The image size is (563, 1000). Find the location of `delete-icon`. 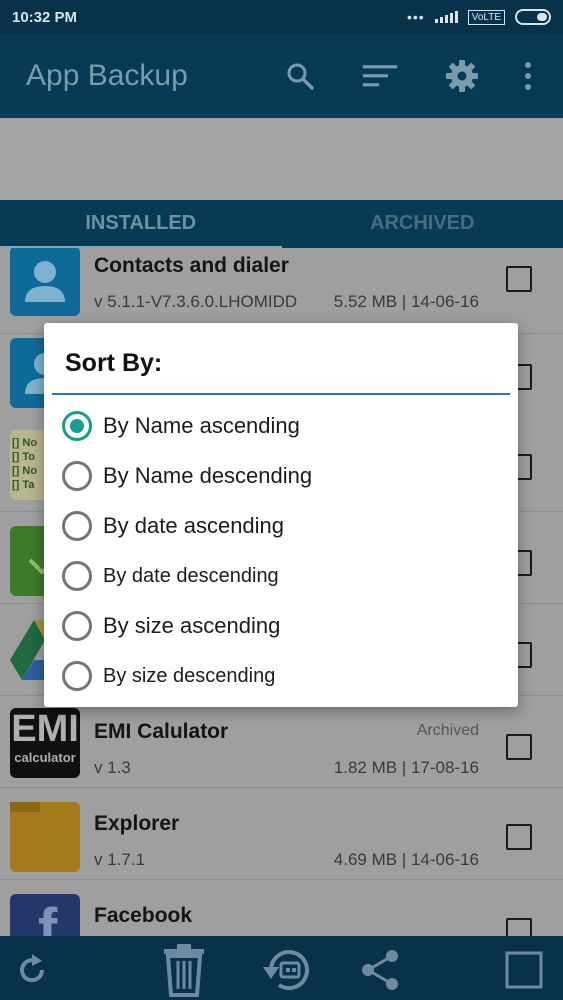

delete-icon is located at coordinates (184, 970).